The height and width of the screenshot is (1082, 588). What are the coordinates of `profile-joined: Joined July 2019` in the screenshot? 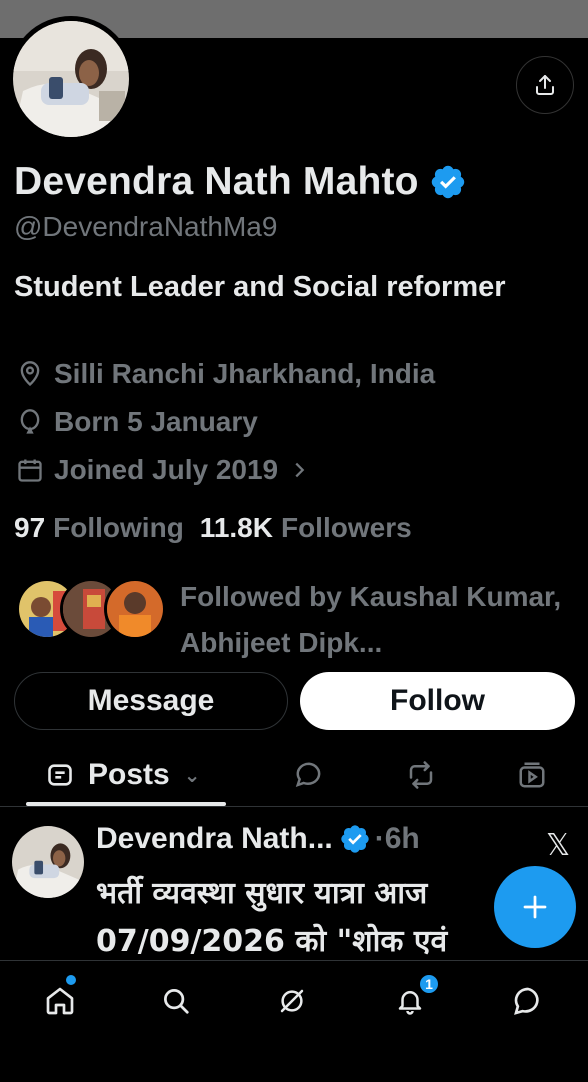 It's located at (168, 470).